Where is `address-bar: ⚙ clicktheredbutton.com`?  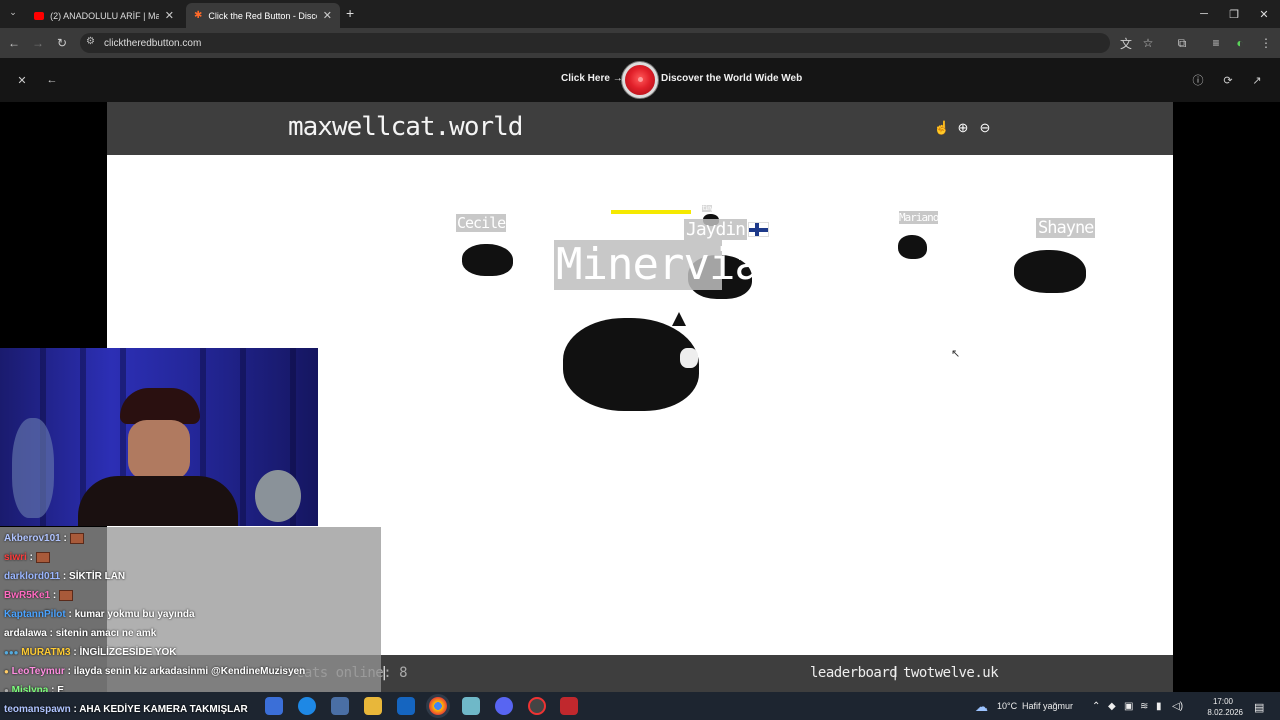
address-bar: ⚙ clicktheredbutton.com is located at coordinates (595, 43).